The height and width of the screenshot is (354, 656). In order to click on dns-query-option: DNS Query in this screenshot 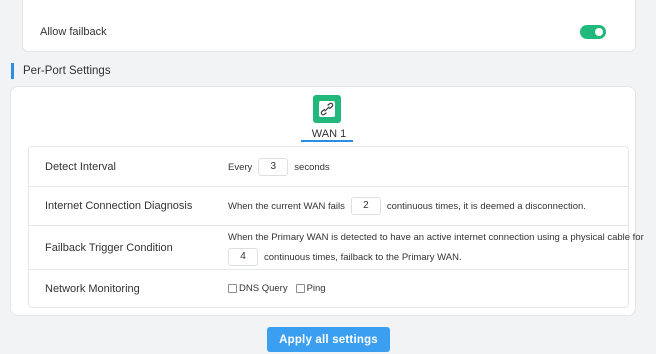, I will do `click(258, 288)`.